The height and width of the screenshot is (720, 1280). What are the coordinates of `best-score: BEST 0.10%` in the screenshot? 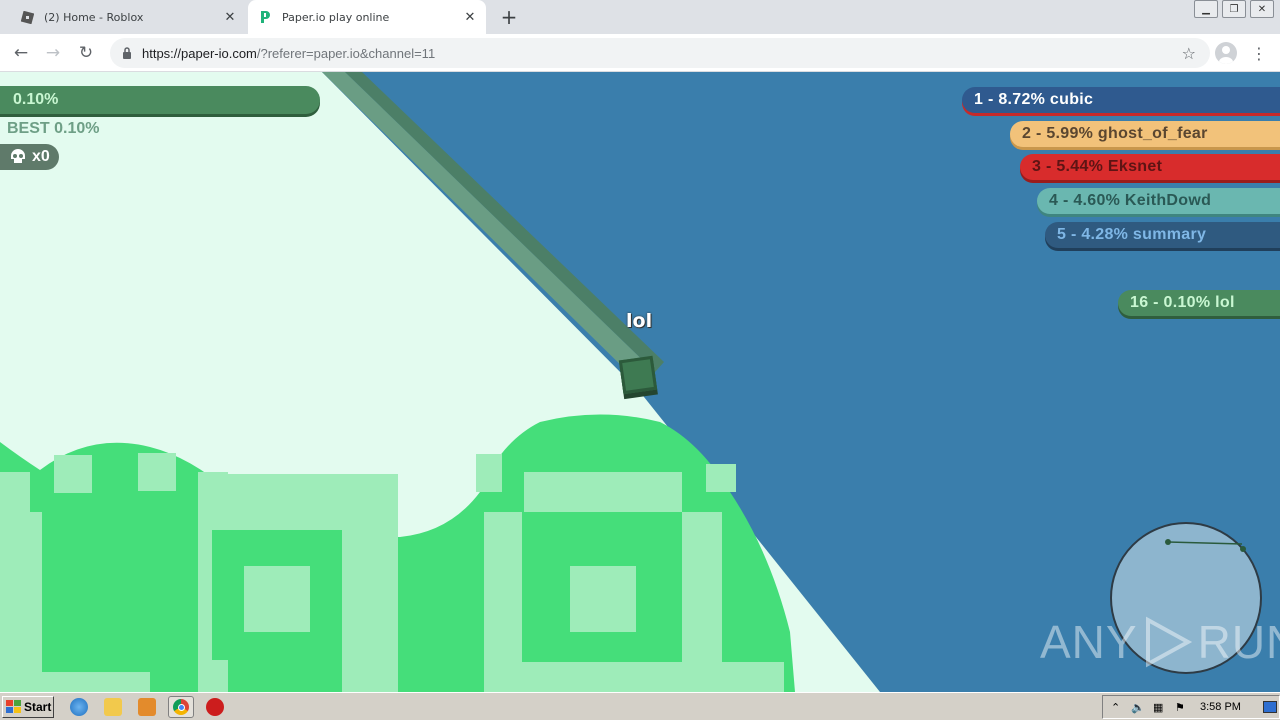 It's located at (53, 128).